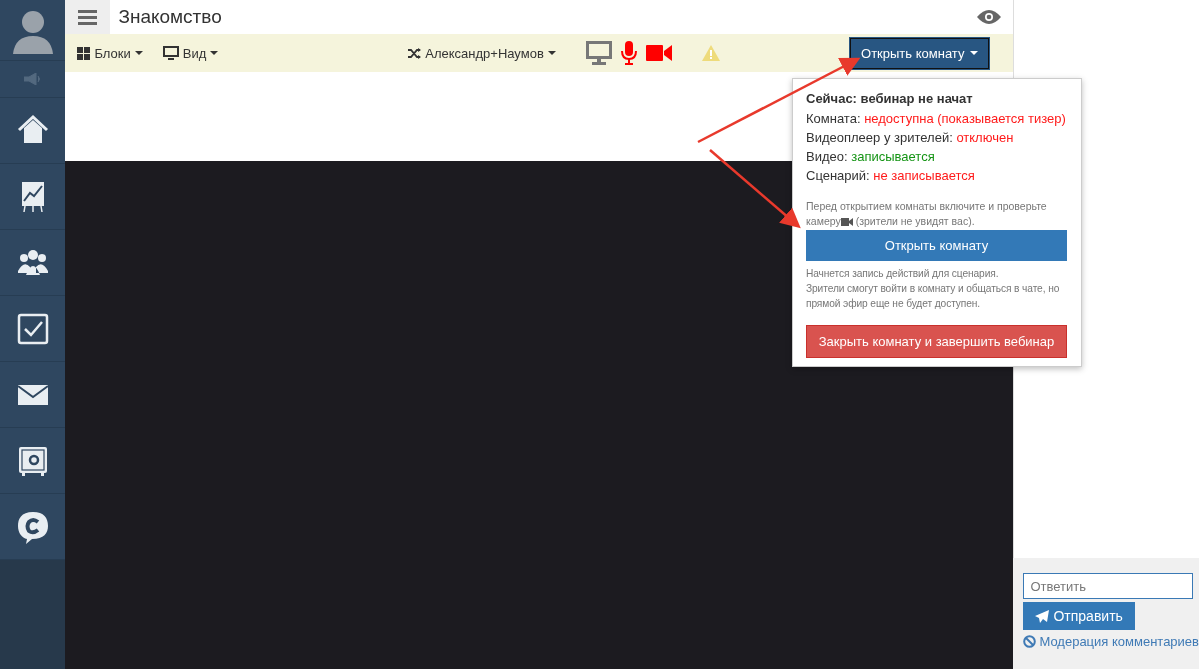  What do you see at coordinates (1042, 616) in the screenshot?
I see `paper-plane-icon` at bounding box center [1042, 616].